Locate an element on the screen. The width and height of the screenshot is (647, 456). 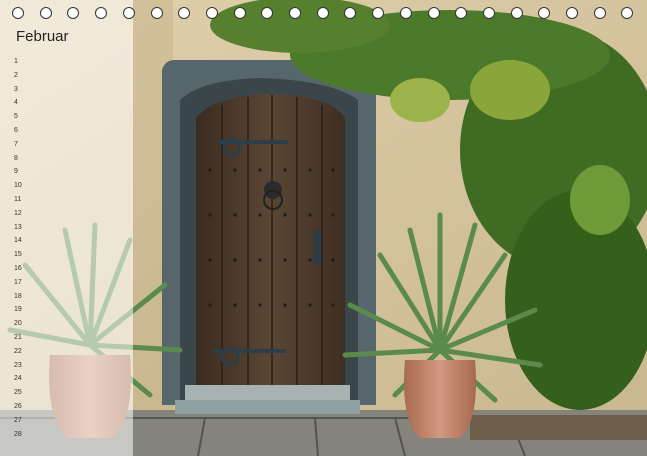
day-number: 2 is located at coordinates (16, 75).